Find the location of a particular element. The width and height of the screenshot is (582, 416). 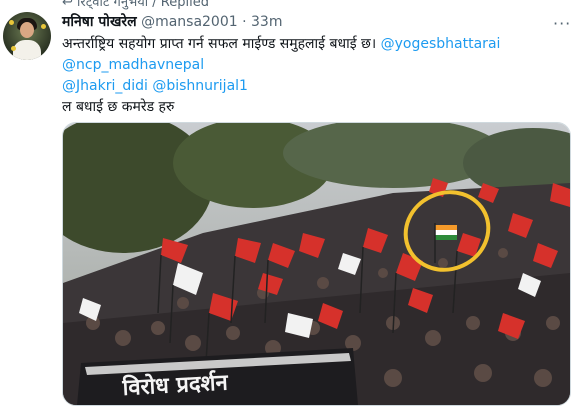

mention-link: @yogesbhattarai is located at coordinates (441, 44).